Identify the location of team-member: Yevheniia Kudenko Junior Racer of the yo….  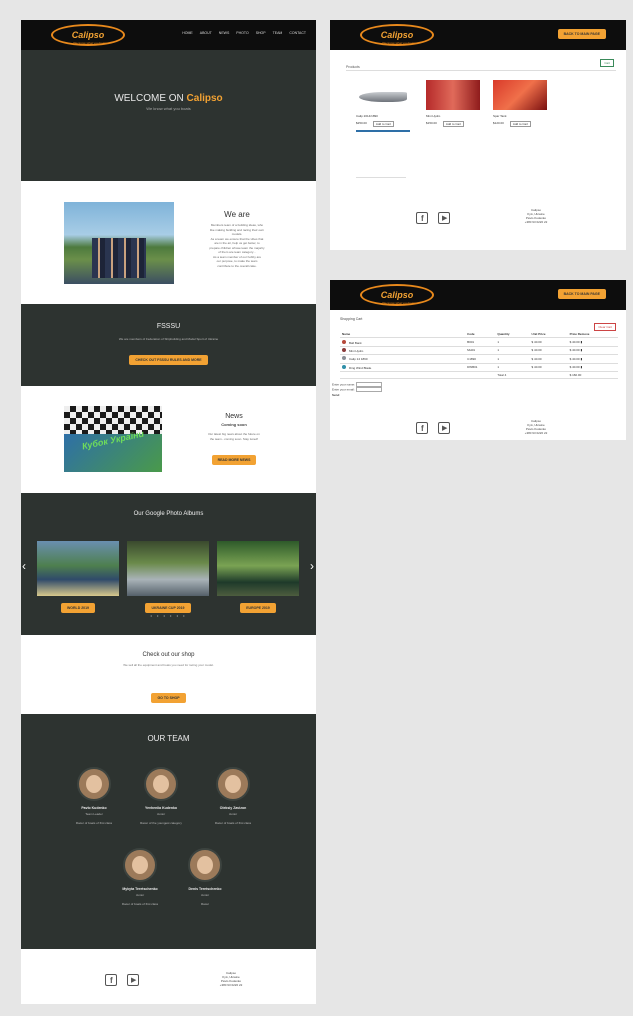
(161, 796).